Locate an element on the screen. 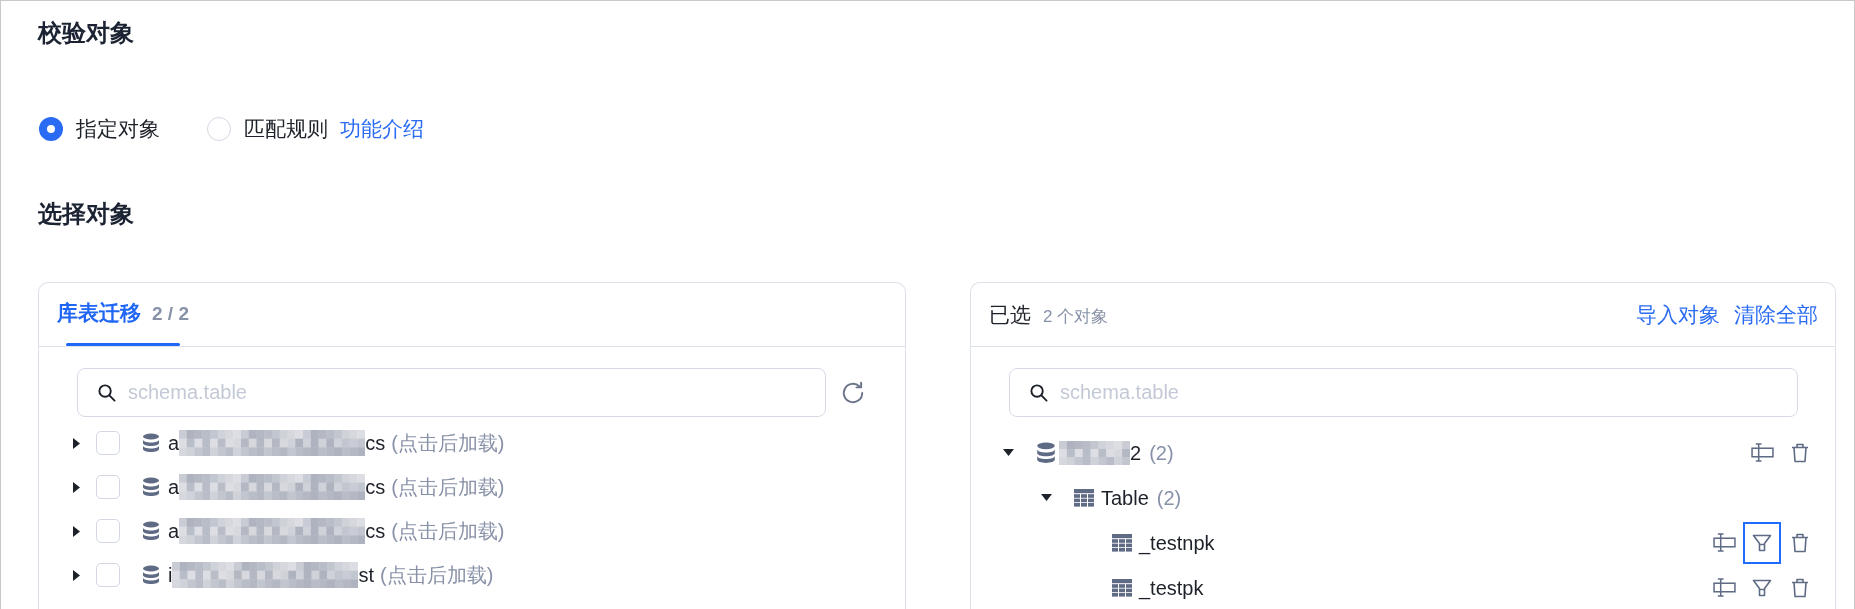 The height and width of the screenshot is (609, 1855). source-tab: 库表迁移 2 / 2 is located at coordinates (123, 314).